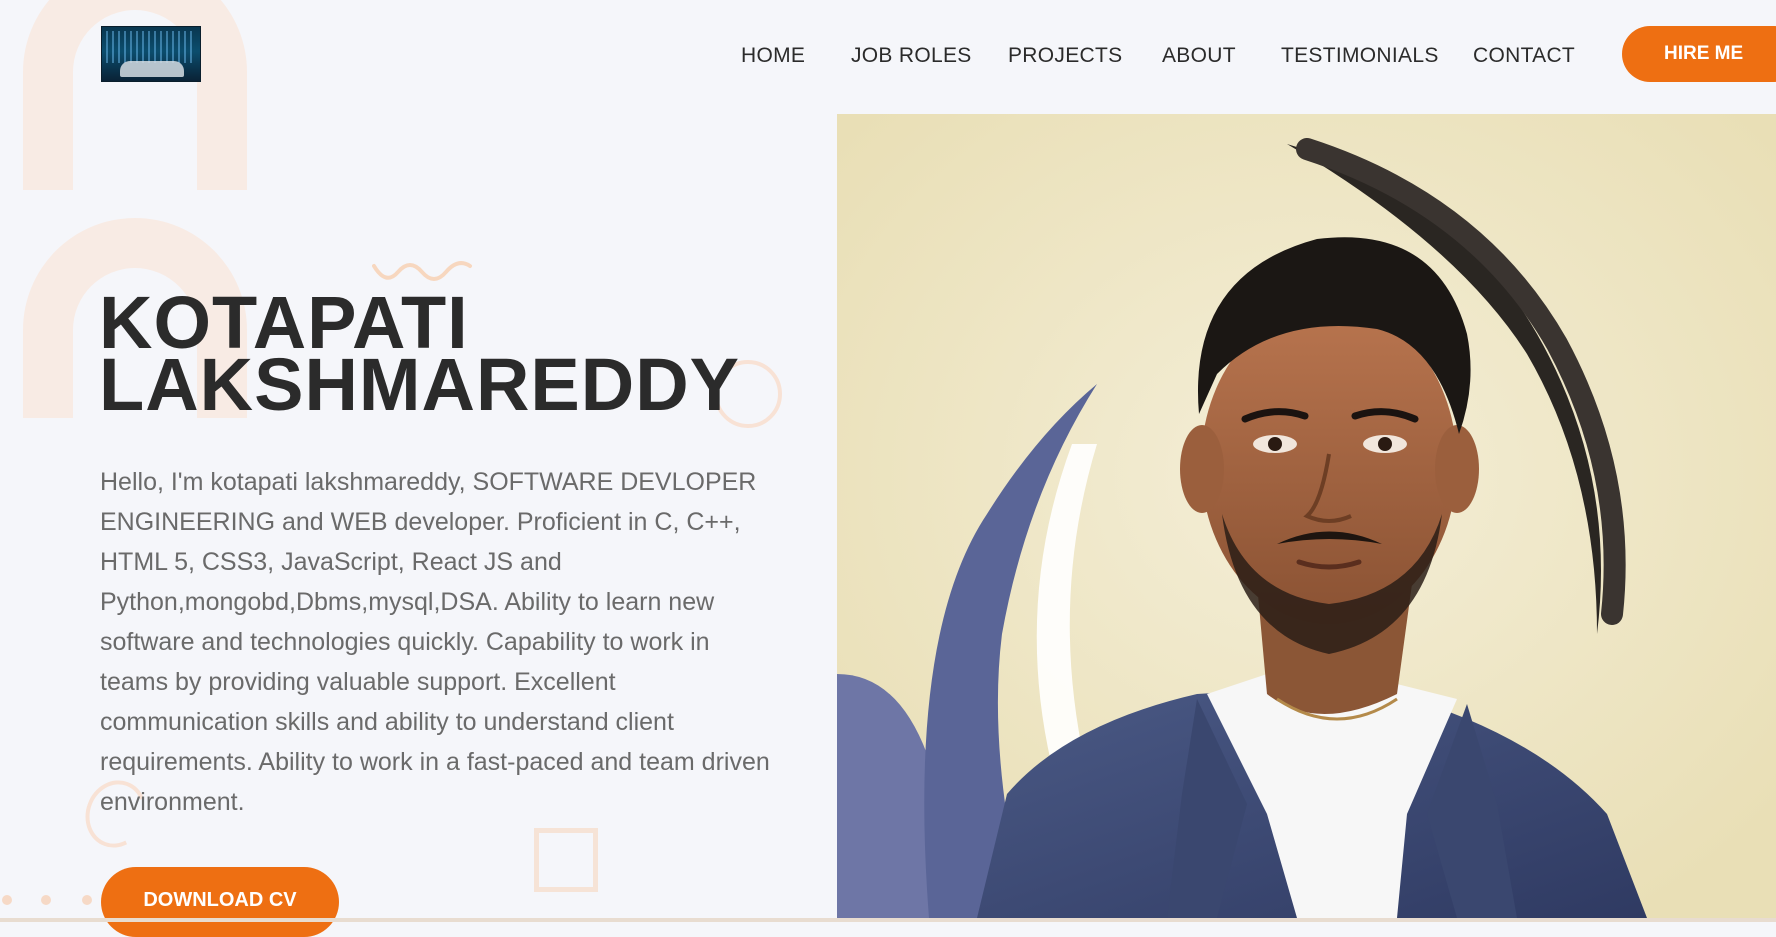  What do you see at coordinates (773, 56) in the screenshot?
I see `nav-home-link: HOME` at bounding box center [773, 56].